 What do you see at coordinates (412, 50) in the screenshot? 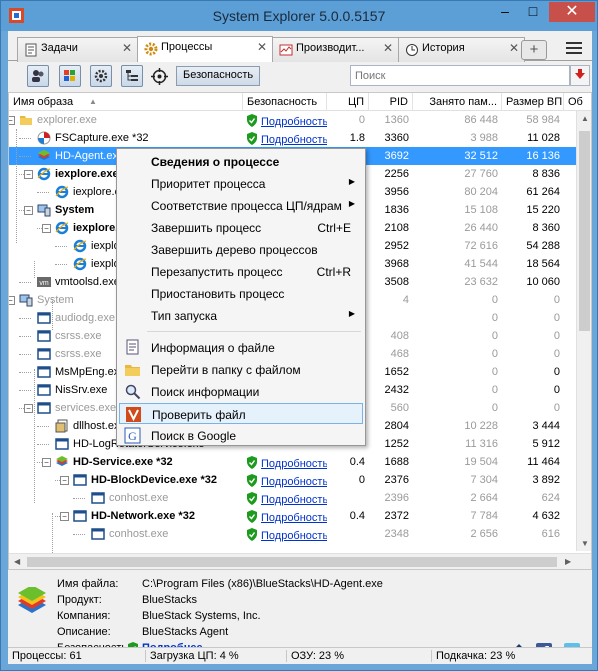
I see `clock-icon` at bounding box center [412, 50].